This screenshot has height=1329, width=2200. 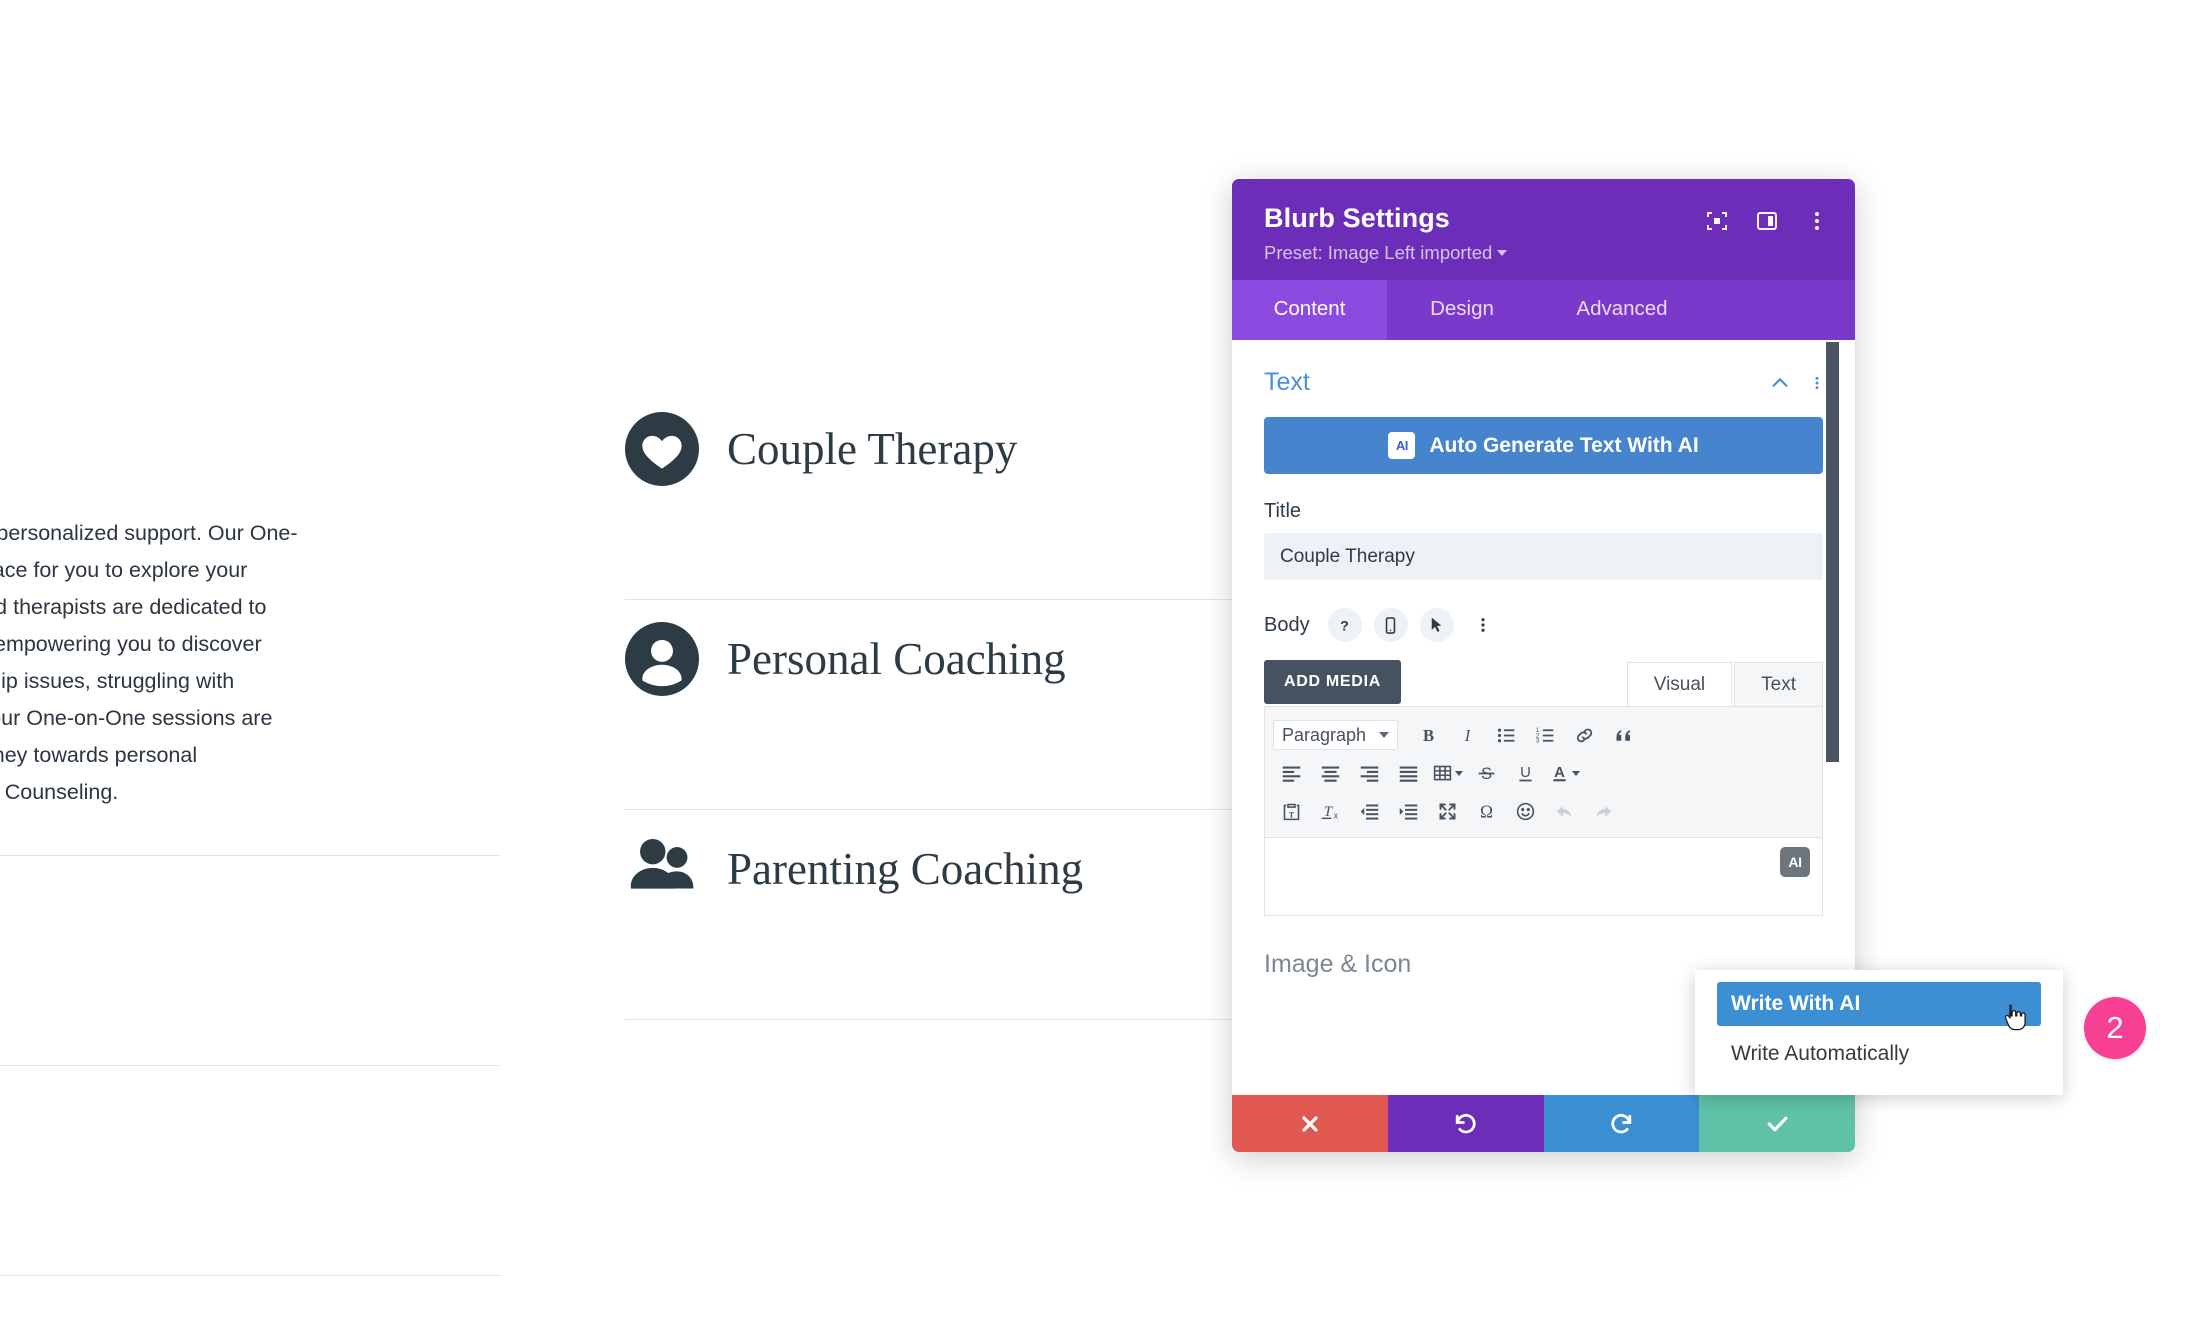 I want to click on body-field-header: Body ?, so click(x=1543, y=611).